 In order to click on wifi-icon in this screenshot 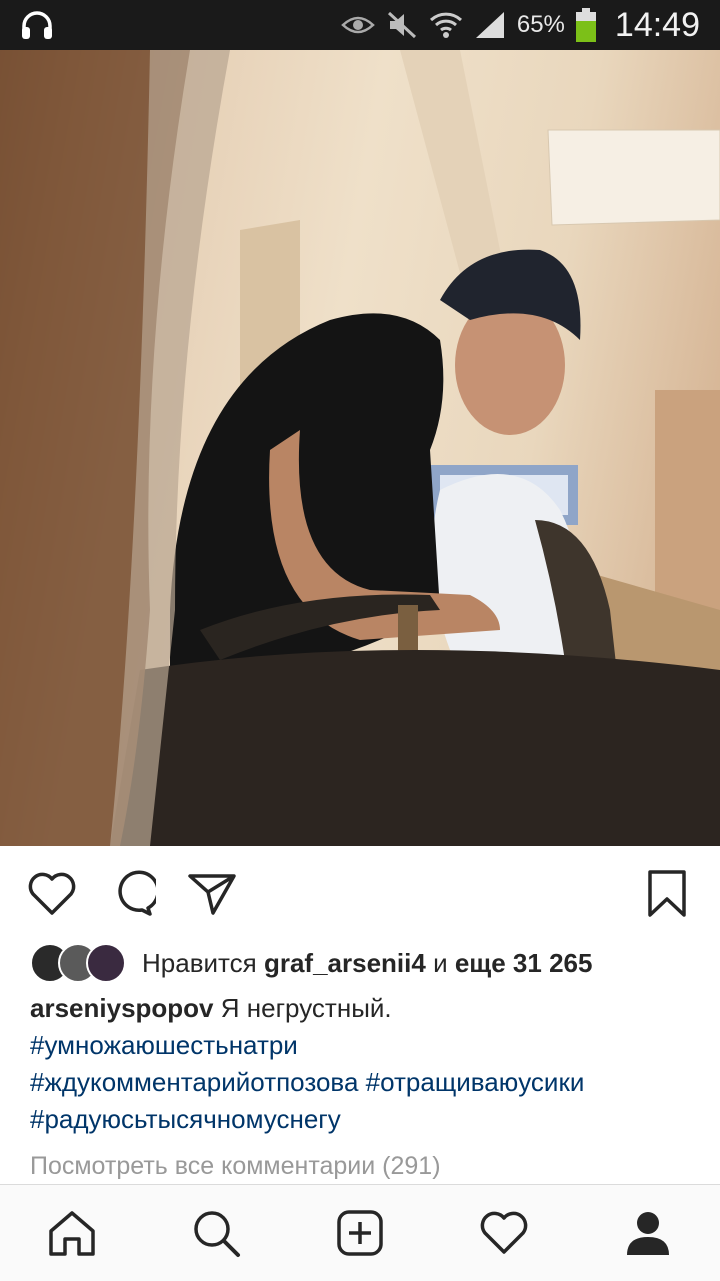, I will do `click(446, 25)`.